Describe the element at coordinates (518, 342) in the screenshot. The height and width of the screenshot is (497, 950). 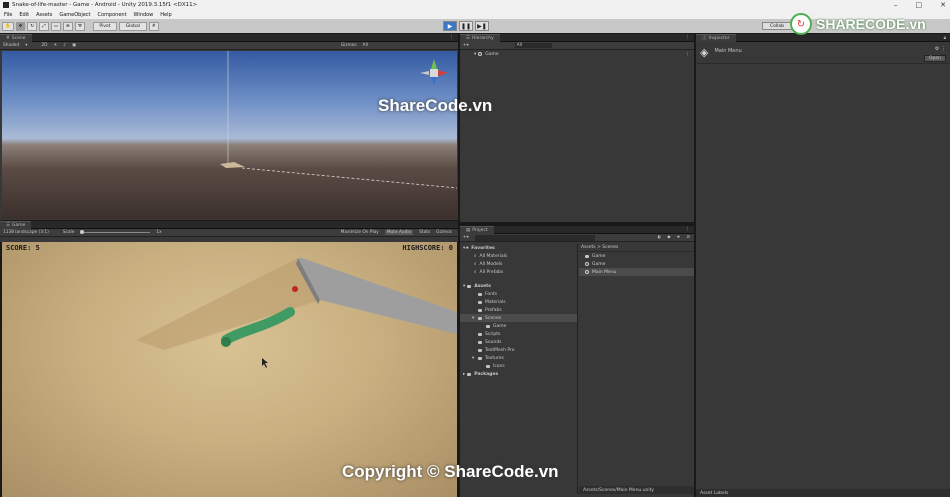
I see `asset-folder-row: Sounds` at that location.